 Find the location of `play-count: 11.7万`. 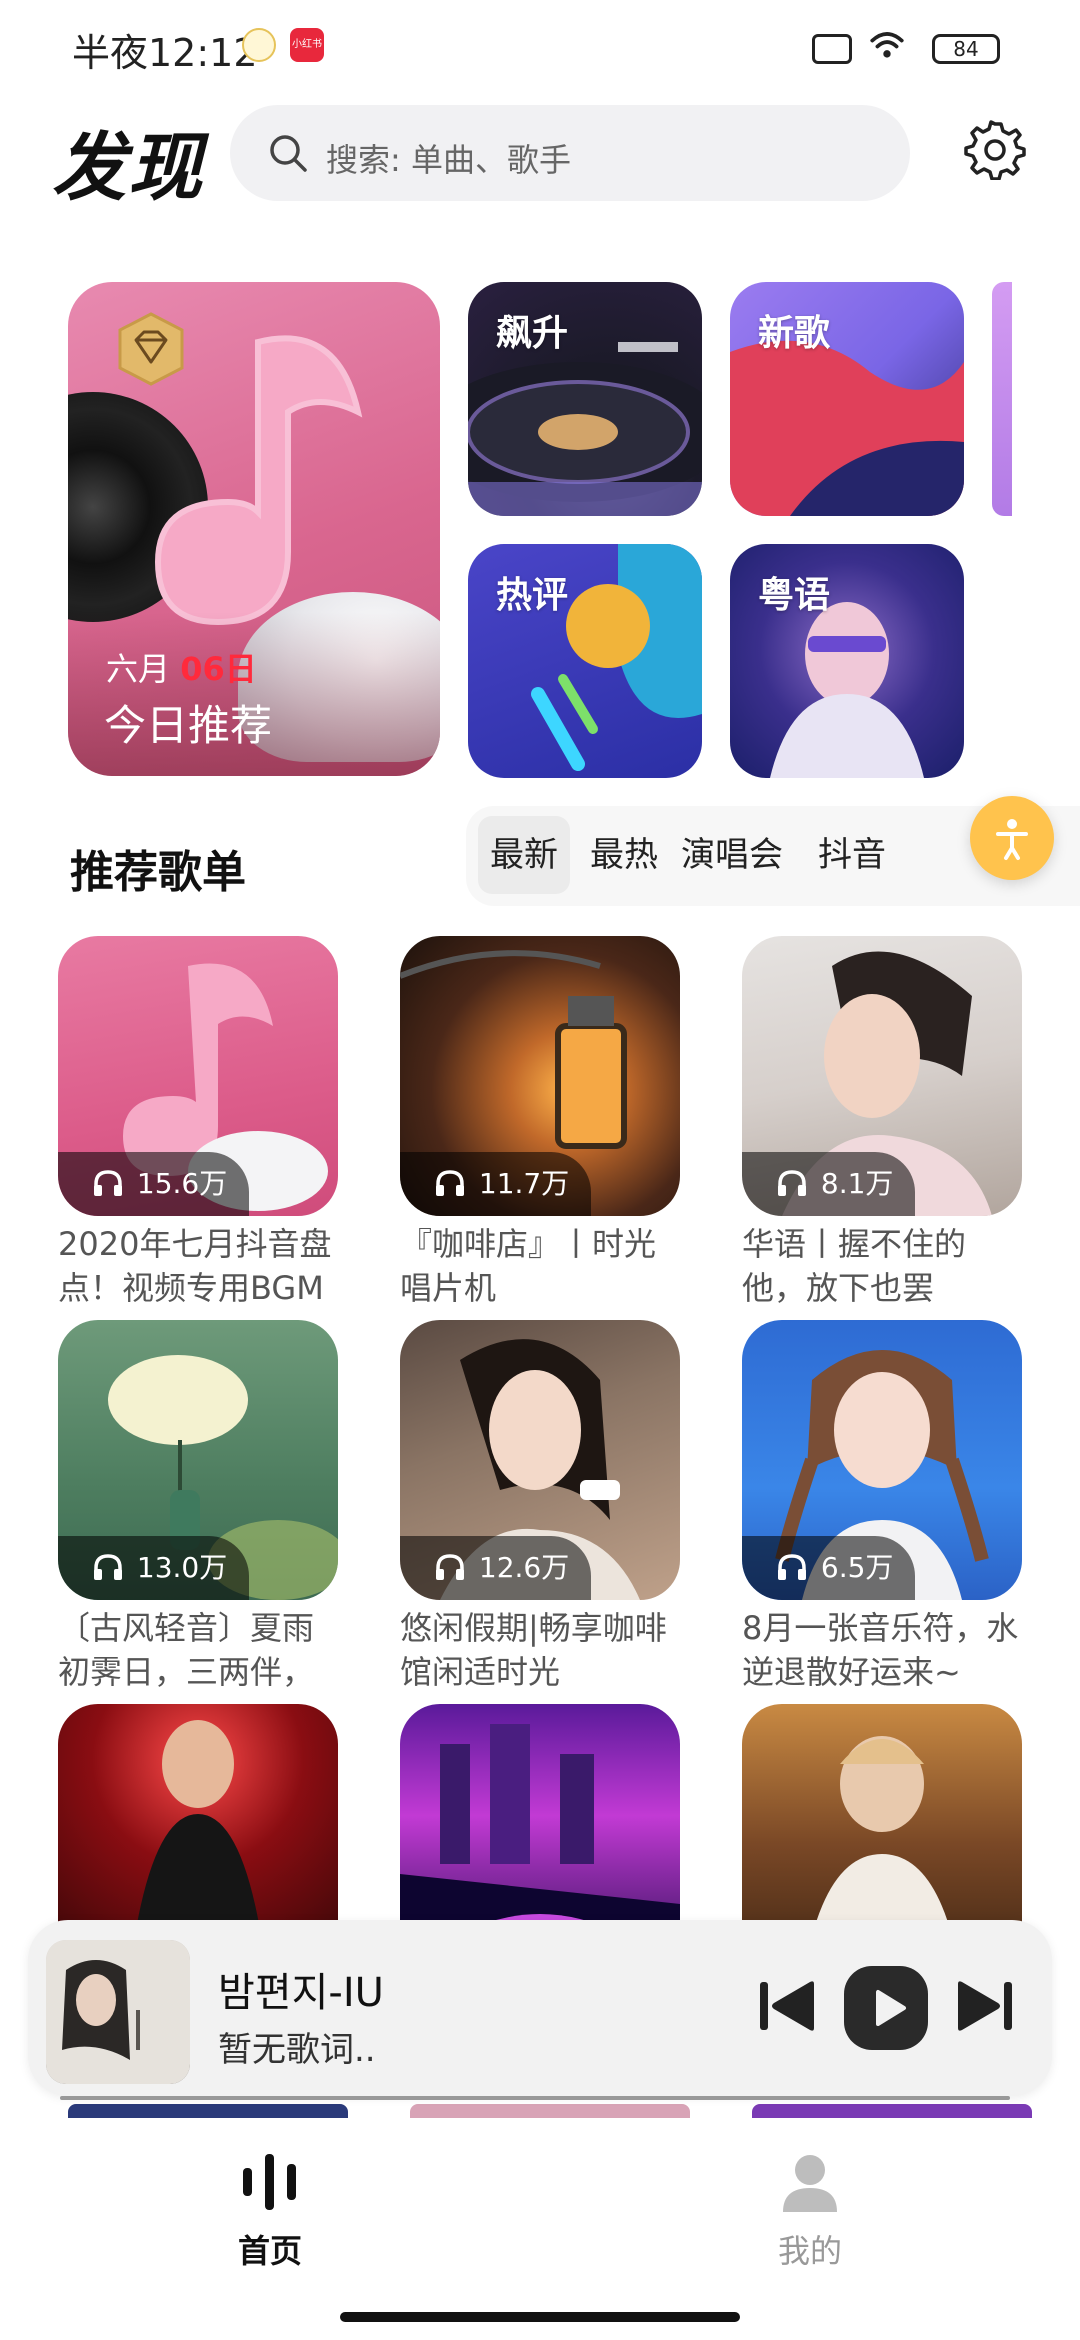

play-count: 11.7万 is located at coordinates (496, 1184).